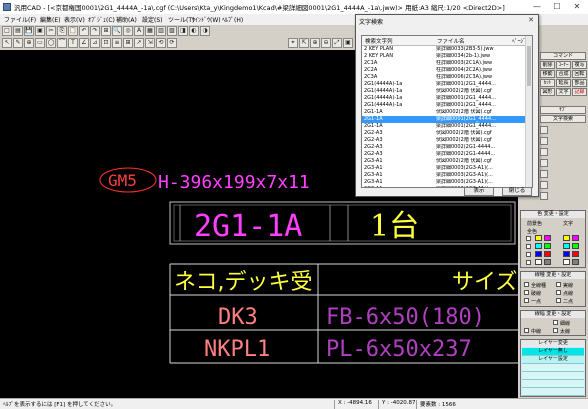  What do you see at coordinates (579, 65) in the screenshot?
I see `command-button: 複写` at bounding box center [579, 65].